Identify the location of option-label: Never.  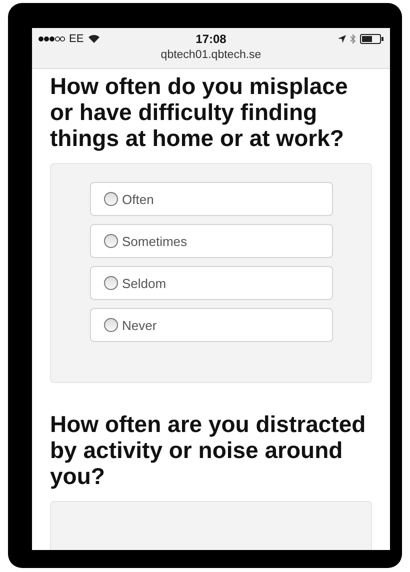
(139, 325).